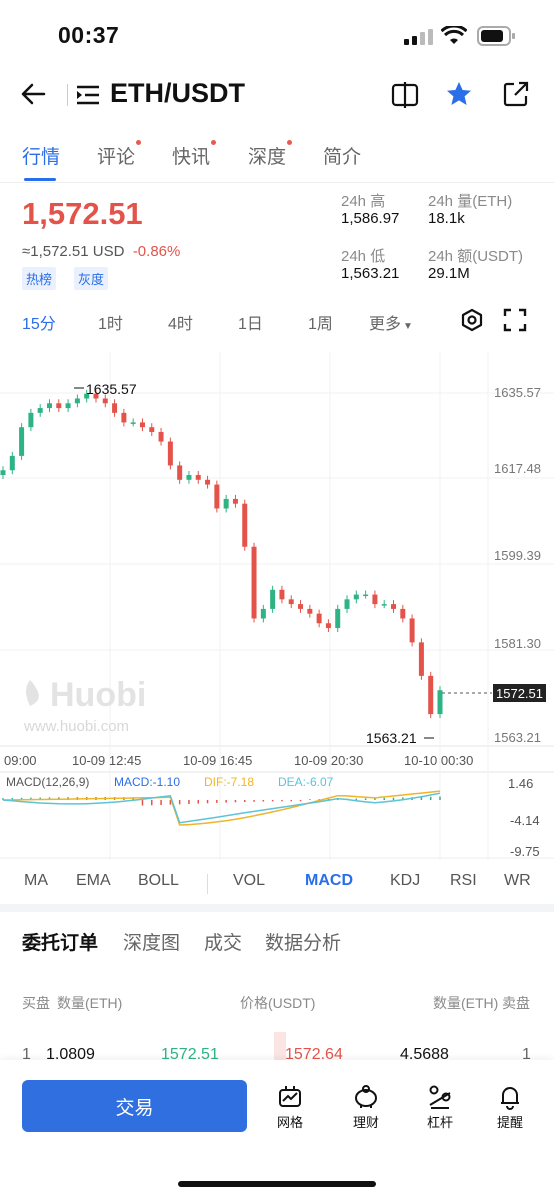 This screenshot has height=1200, width=554. Describe the element at coordinates (36, 1003) in the screenshot. I see `header-buy: 买盘` at that location.